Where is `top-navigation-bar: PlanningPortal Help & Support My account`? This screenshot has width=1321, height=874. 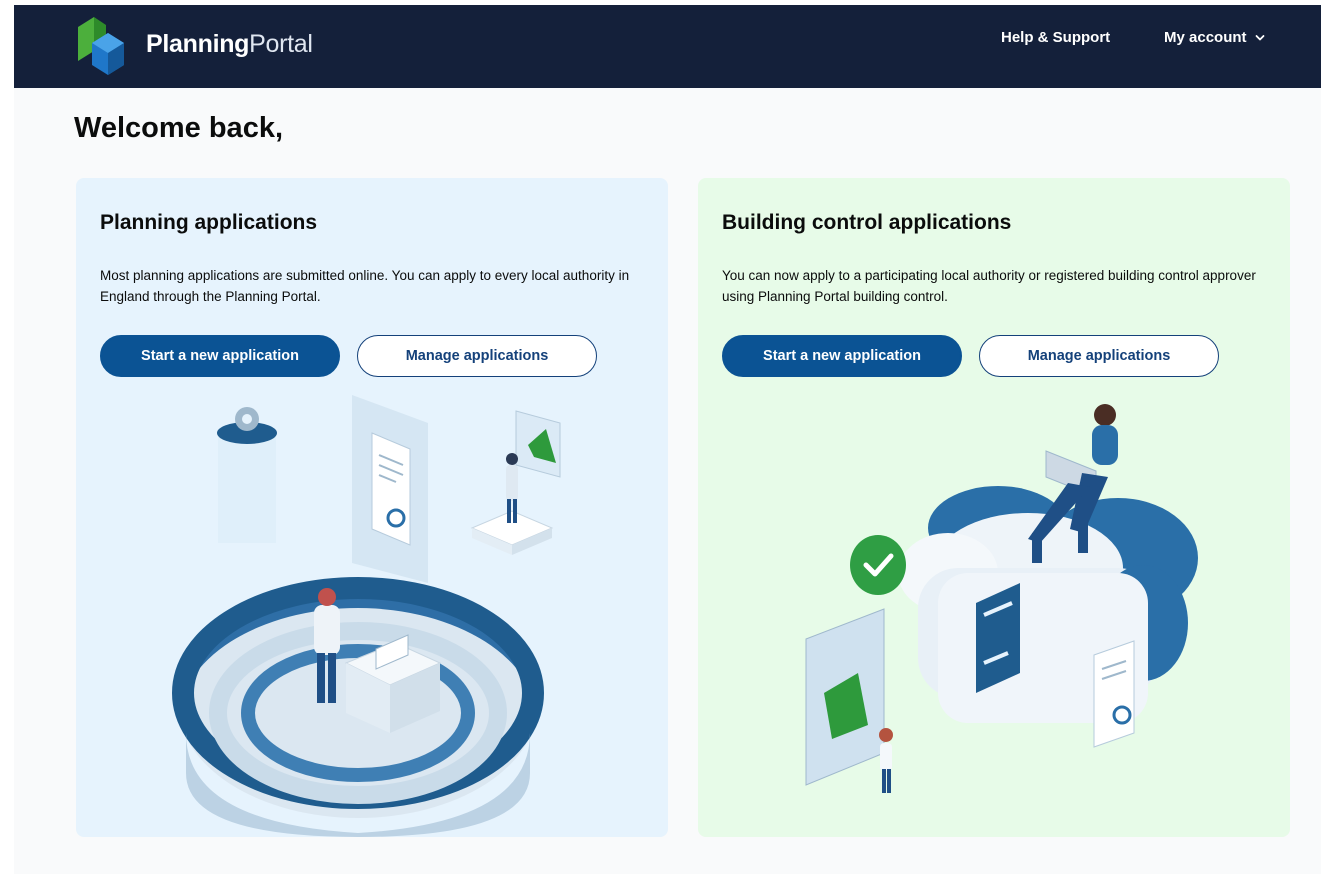
top-navigation-bar: PlanningPortal Help & Support My account is located at coordinates (667, 46).